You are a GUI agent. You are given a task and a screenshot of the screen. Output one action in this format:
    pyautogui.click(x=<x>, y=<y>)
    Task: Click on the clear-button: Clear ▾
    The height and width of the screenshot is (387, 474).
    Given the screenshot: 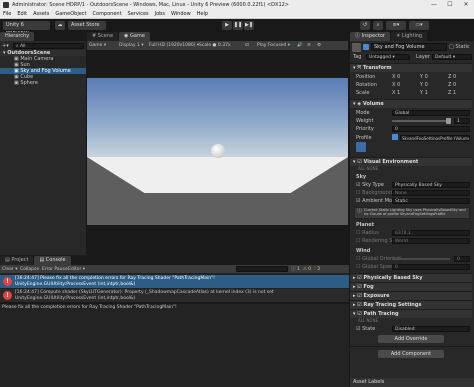 What is the action you would take?
    pyautogui.click(x=11, y=269)
    